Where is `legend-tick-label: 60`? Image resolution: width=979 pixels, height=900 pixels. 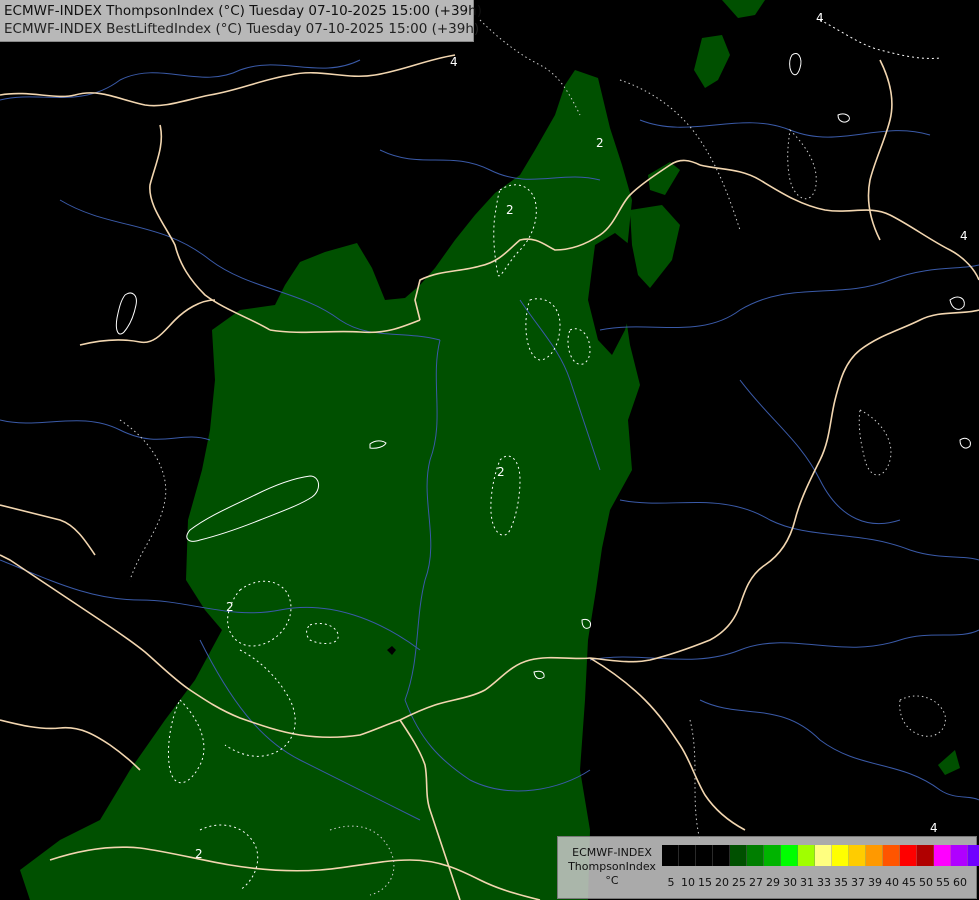 legend-tick-label: 60 is located at coordinates (960, 882).